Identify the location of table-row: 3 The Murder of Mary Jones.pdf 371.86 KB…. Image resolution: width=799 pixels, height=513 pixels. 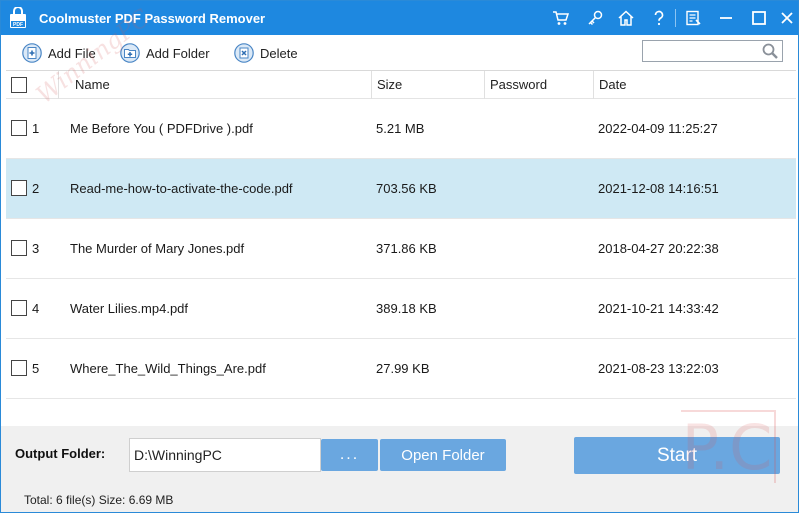
(401, 249).